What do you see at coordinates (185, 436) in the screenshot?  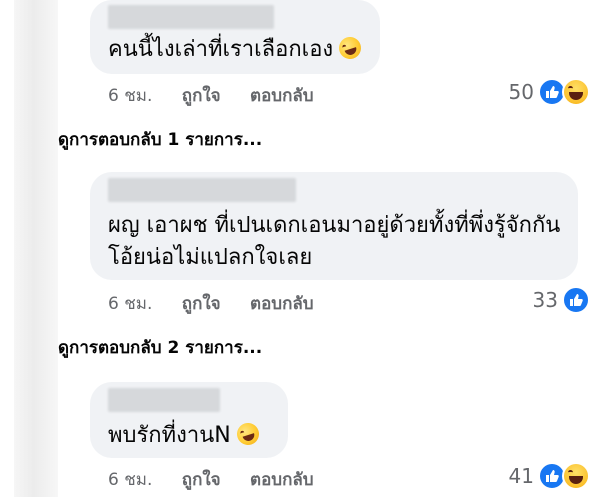 I see `comment-text: พบรักที่งานN` at bounding box center [185, 436].